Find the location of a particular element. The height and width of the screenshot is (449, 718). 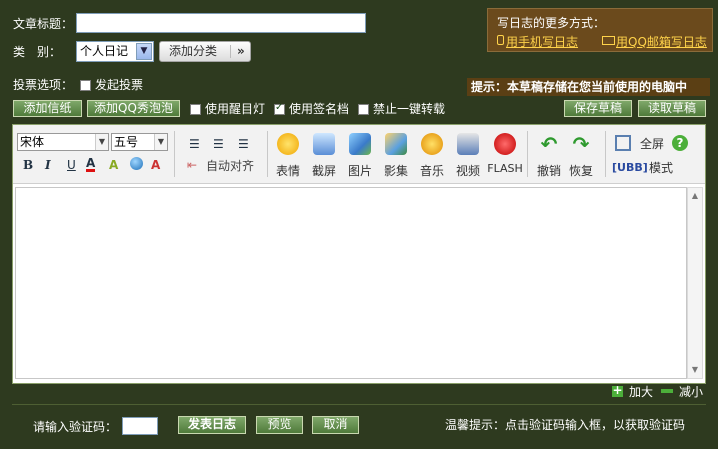

plus-icon: + is located at coordinates (617, 390).